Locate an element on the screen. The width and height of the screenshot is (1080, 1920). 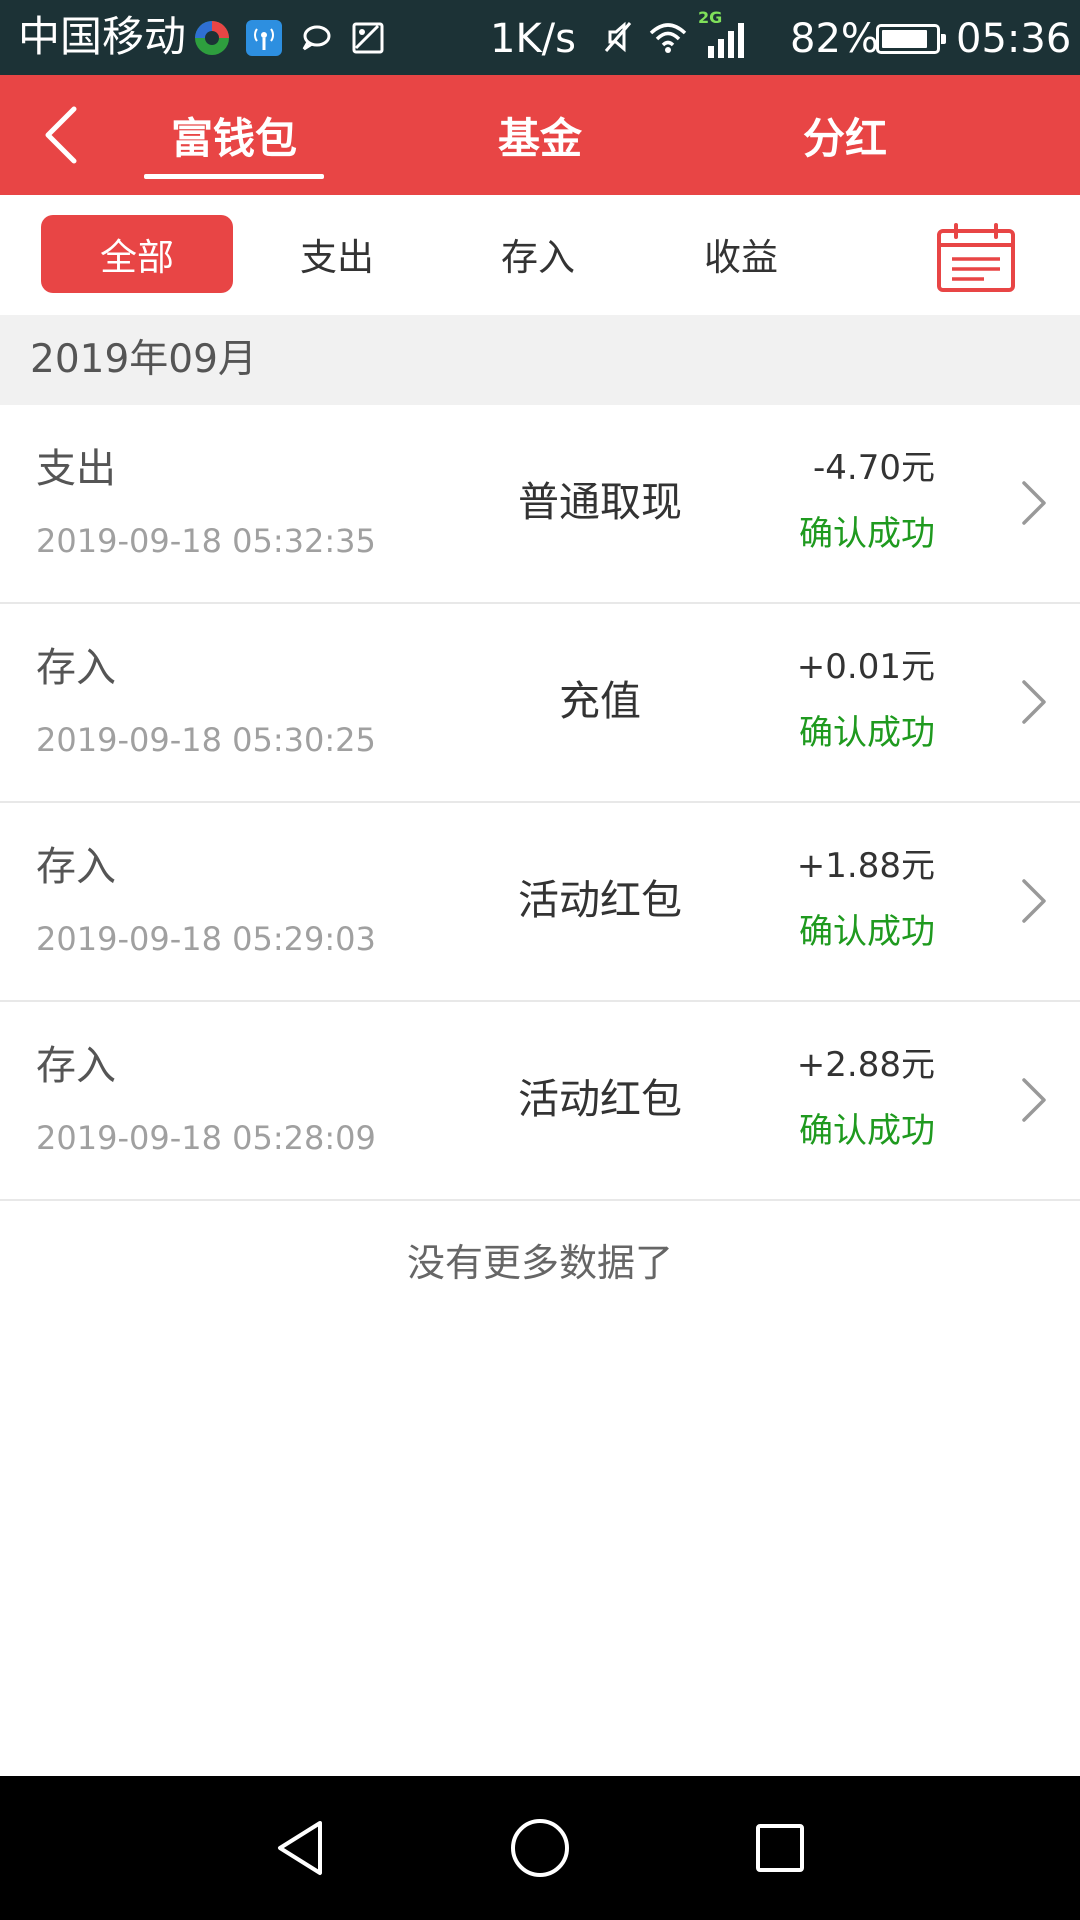
triangle-back-icon is located at coordinates (300, 1848).